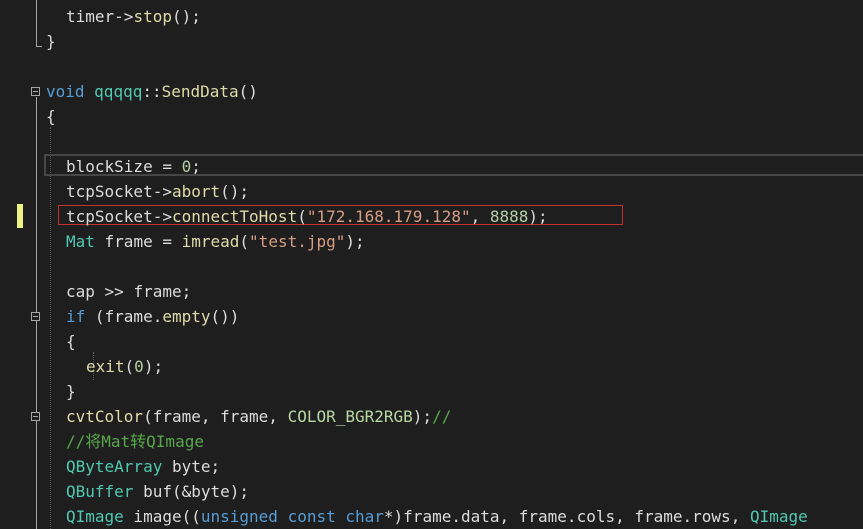 This screenshot has width=863, height=529. Describe the element at coordinates (114, 291) in the screenshot. I see `code-token: >>` at that location.